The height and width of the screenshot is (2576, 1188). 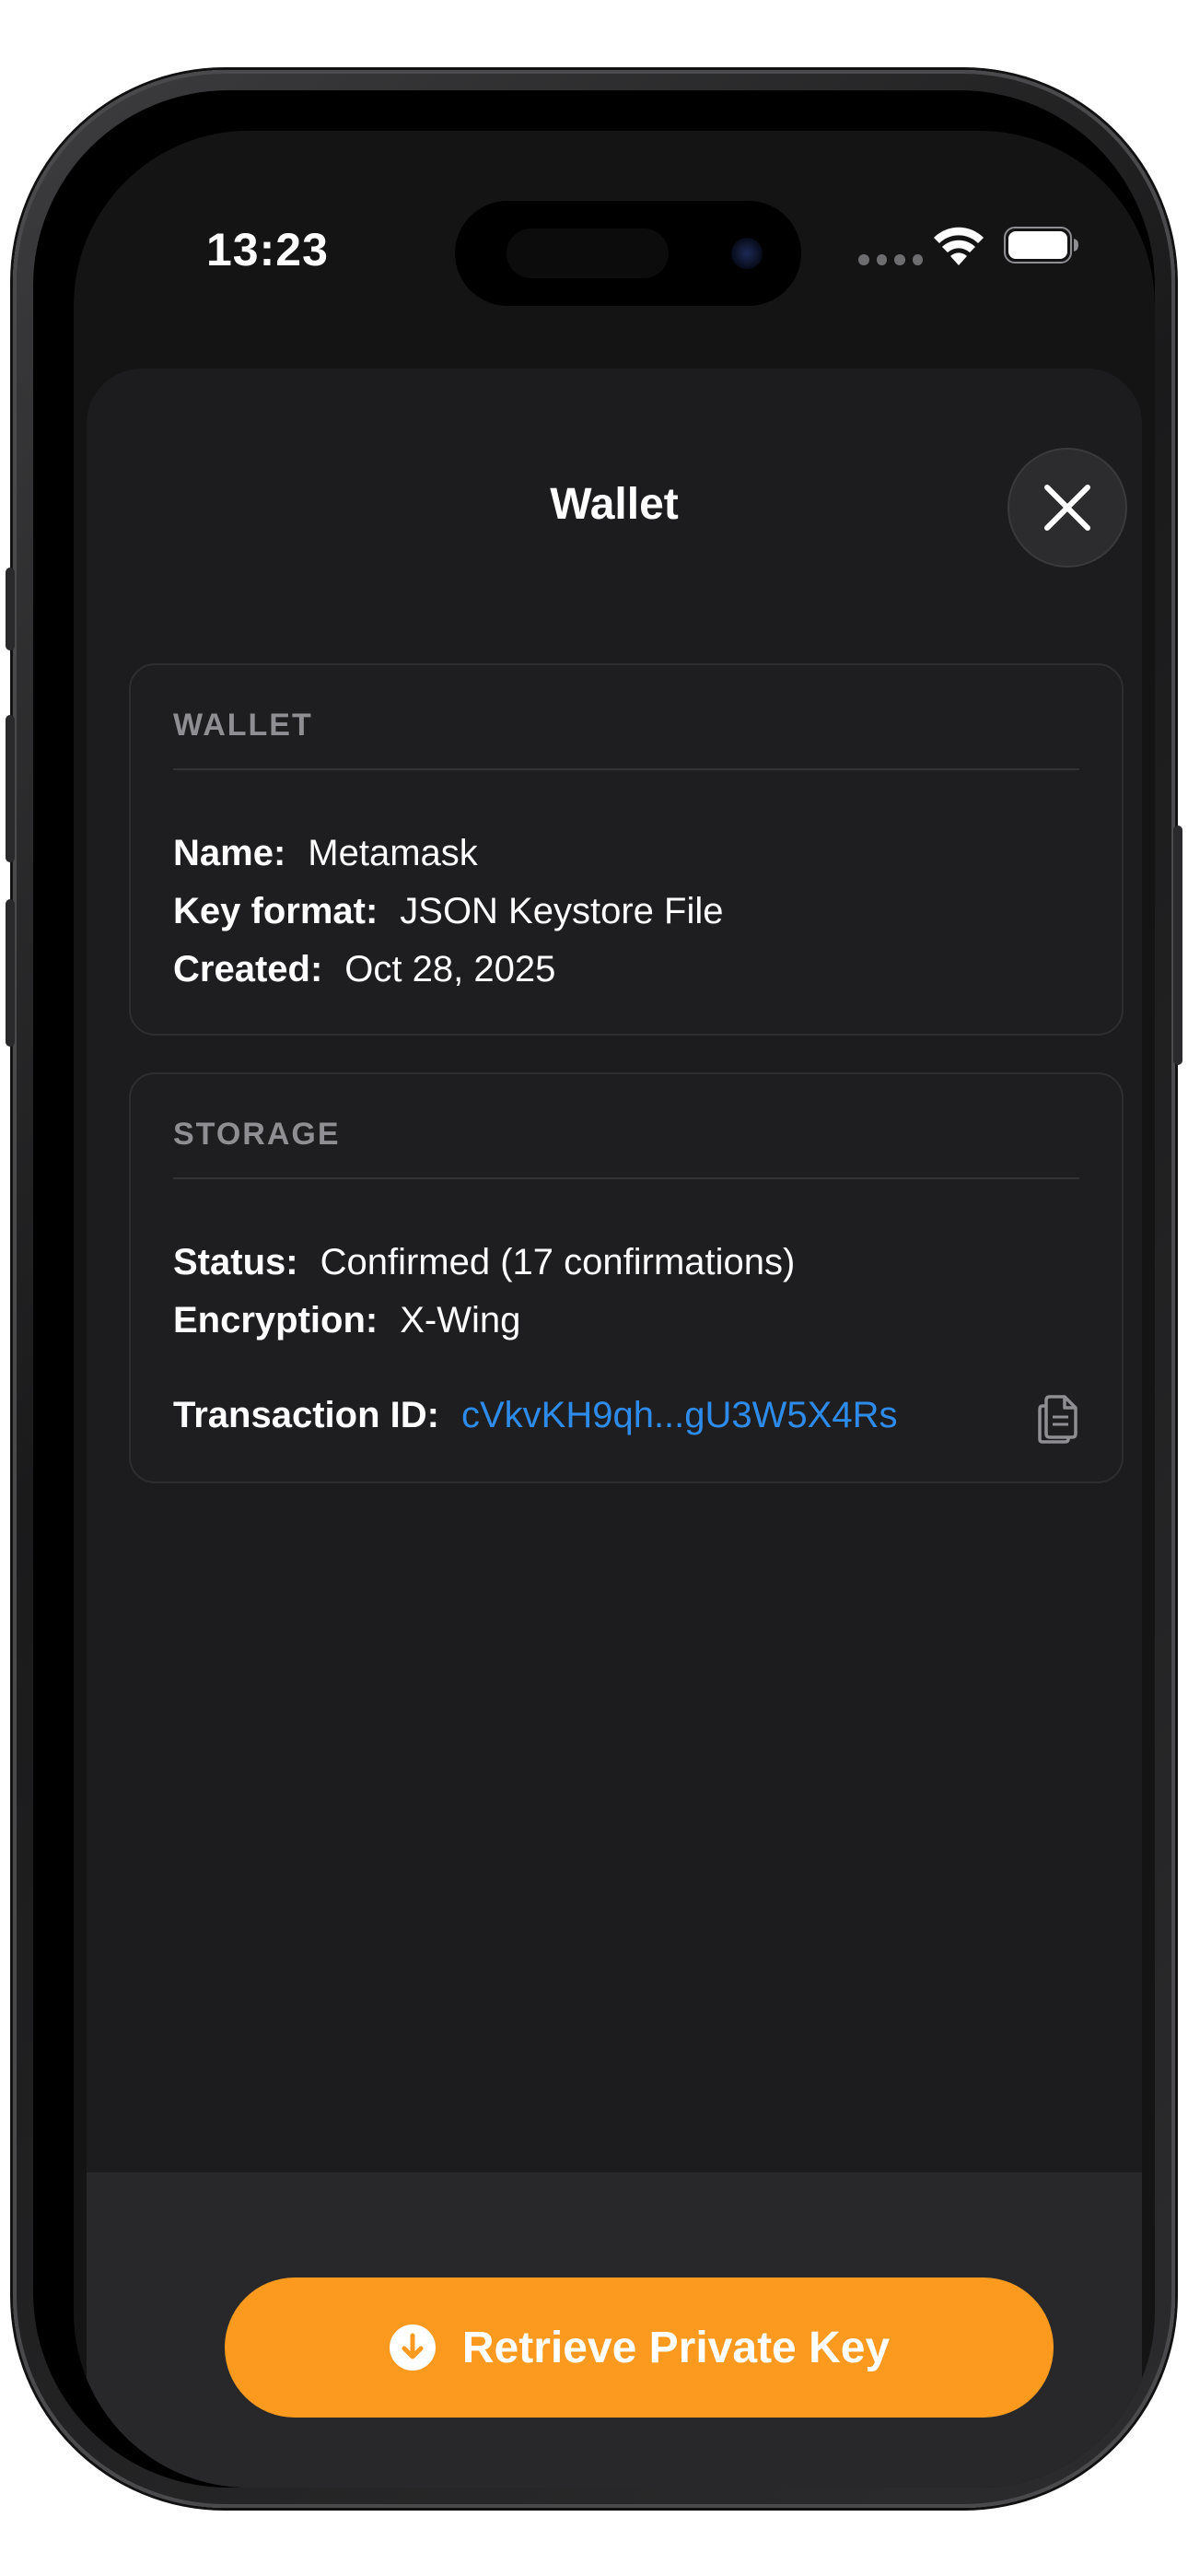 I want to click on close-button, so click(x=1067, y=508).